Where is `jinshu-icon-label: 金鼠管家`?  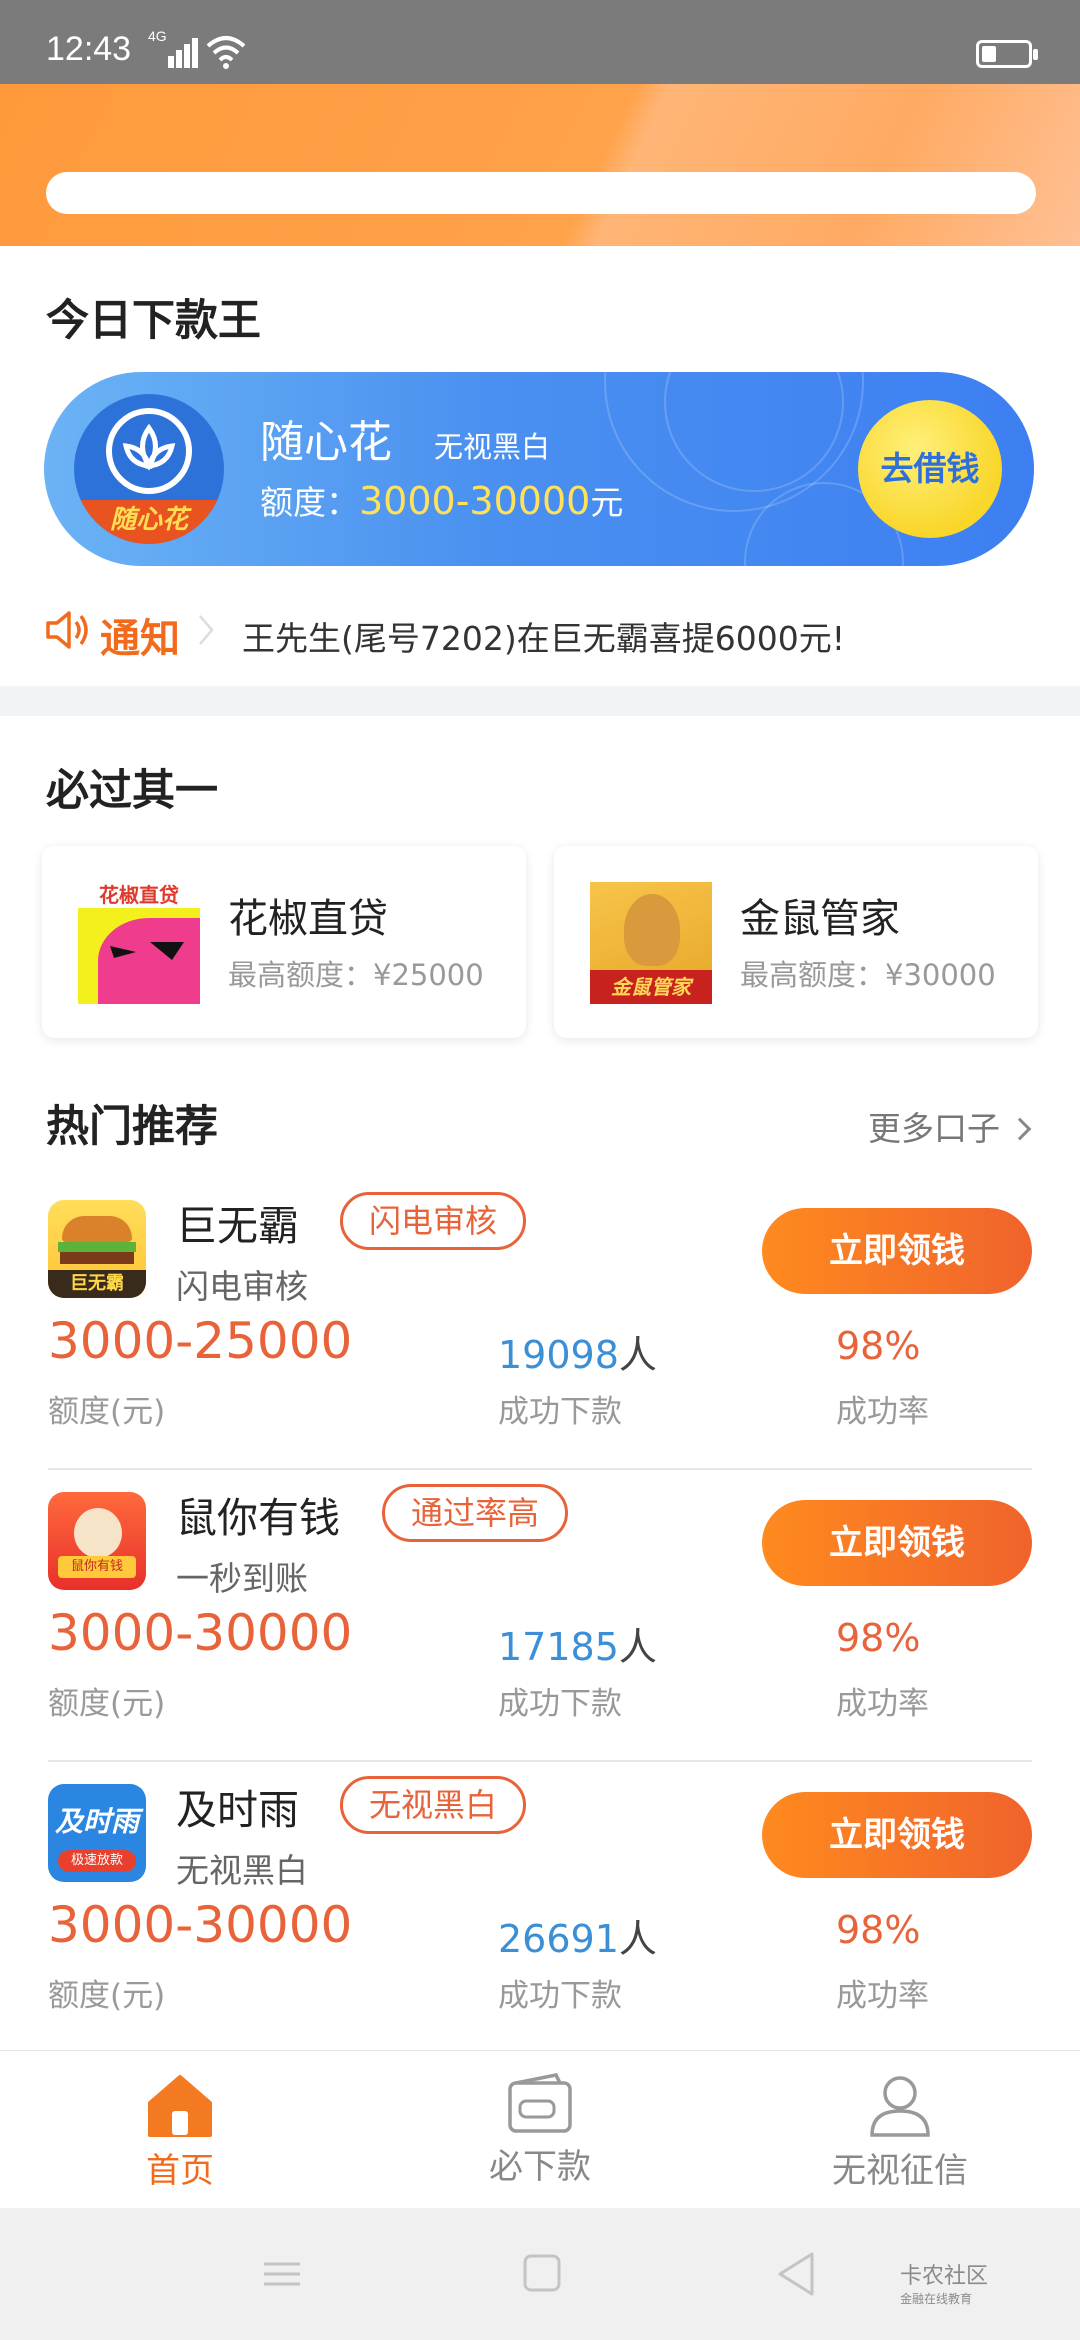
jinshu-icon-label: 金鼠管家 is located at coordinates (651, 987).